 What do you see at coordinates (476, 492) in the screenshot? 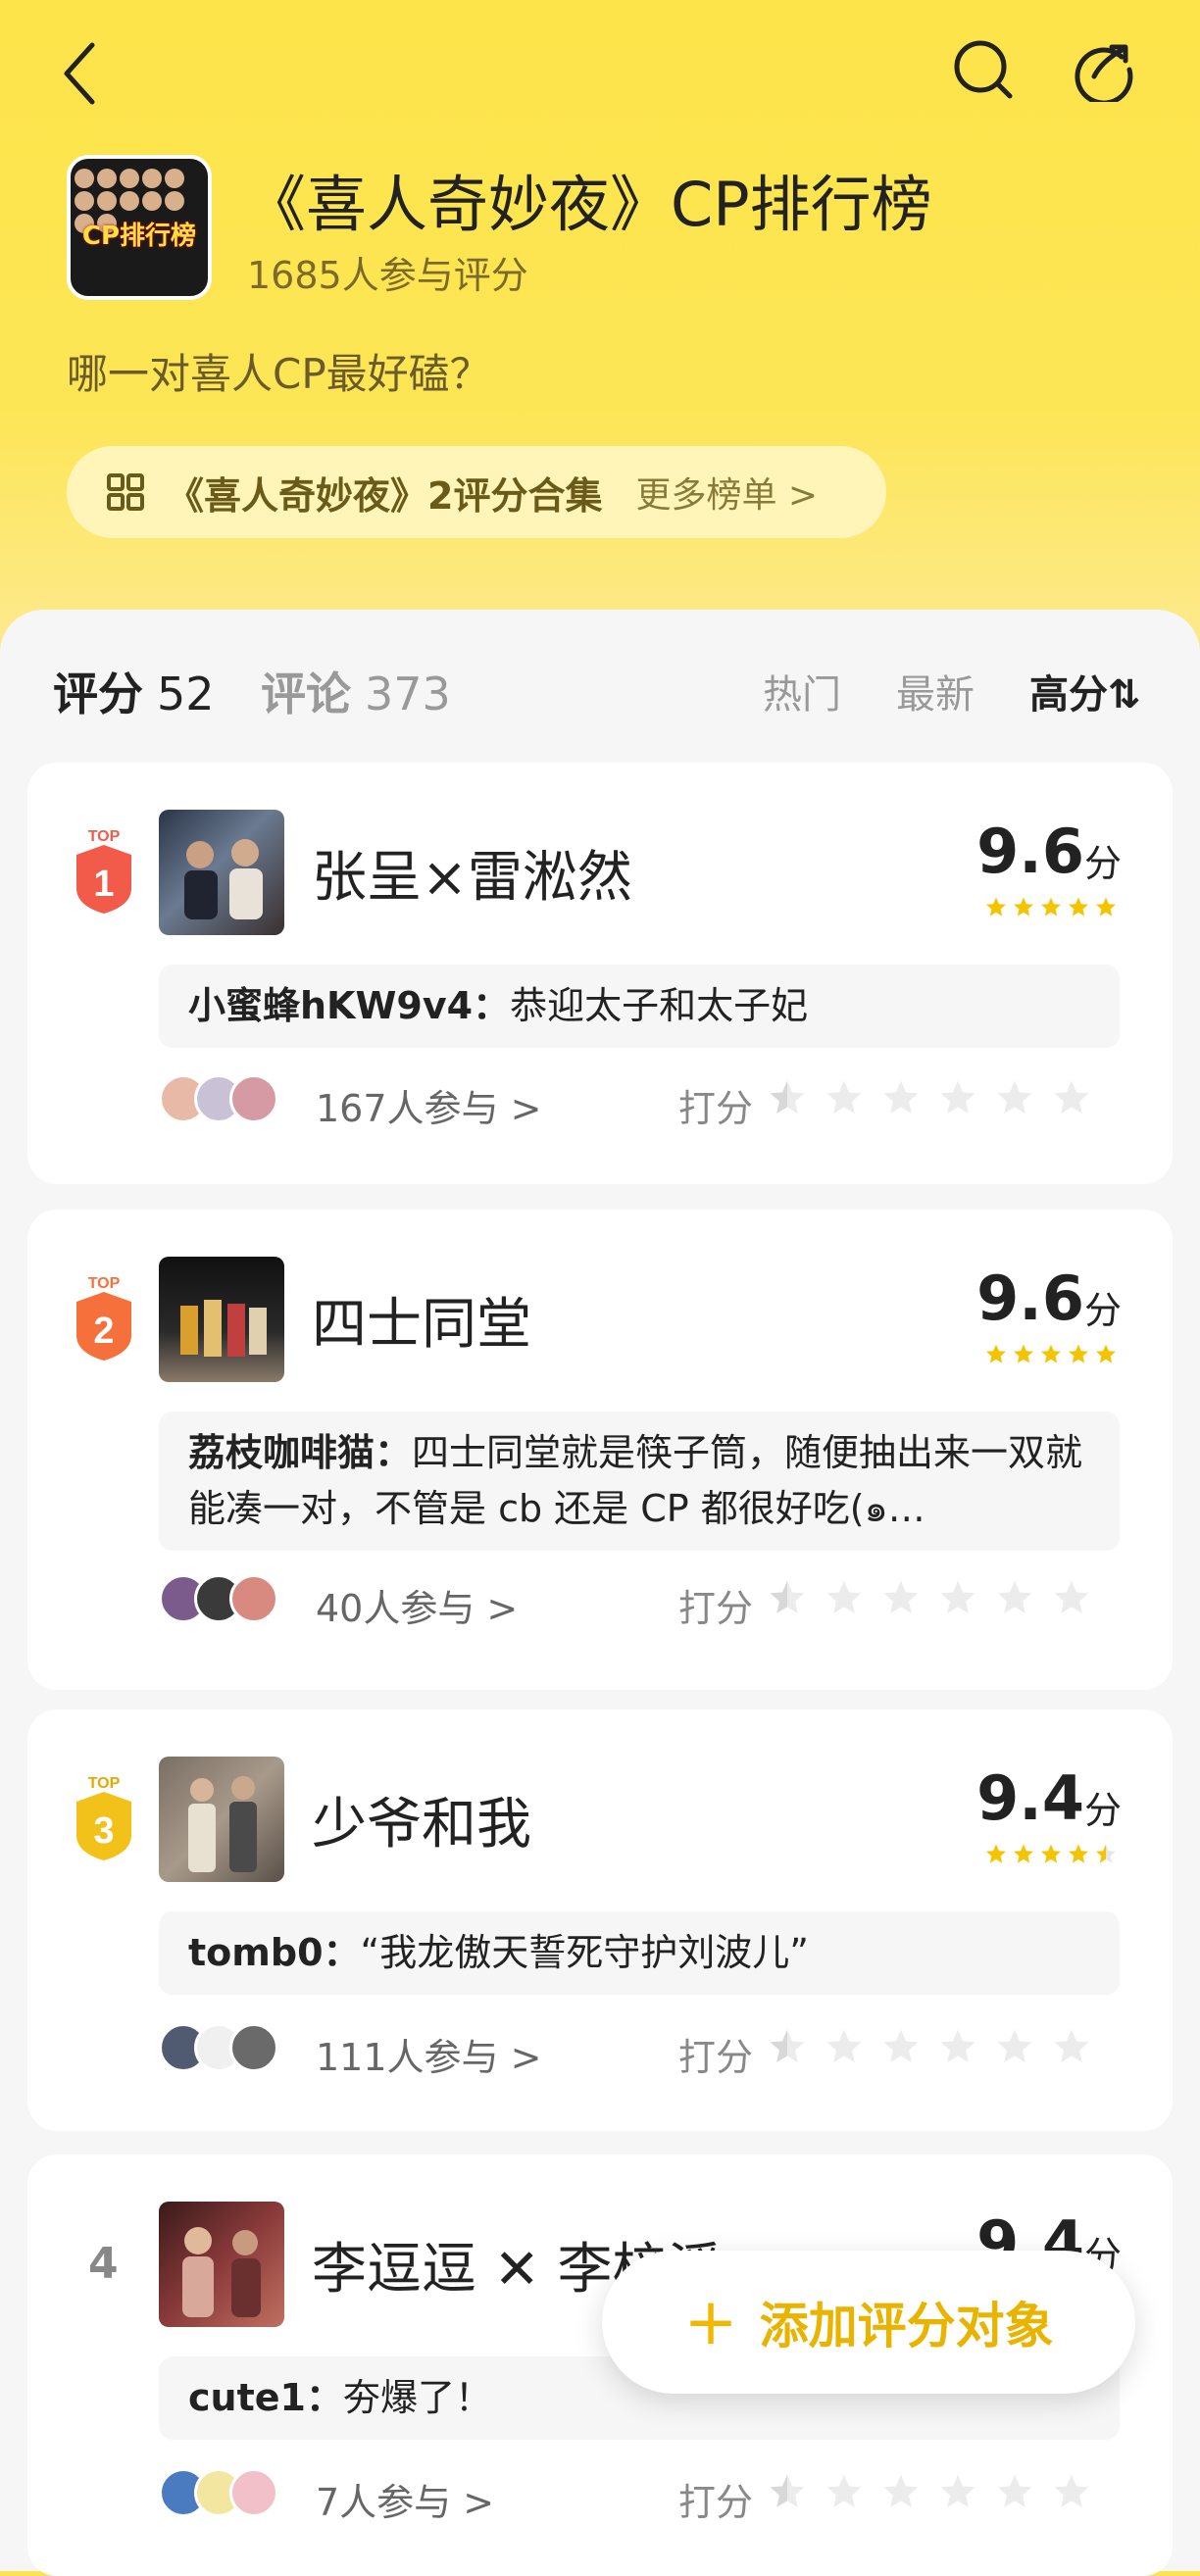
I see `collection-link: 《喜人奇妙夜》2评分合集 更多榜单 >` at bounding box center [476, 492].